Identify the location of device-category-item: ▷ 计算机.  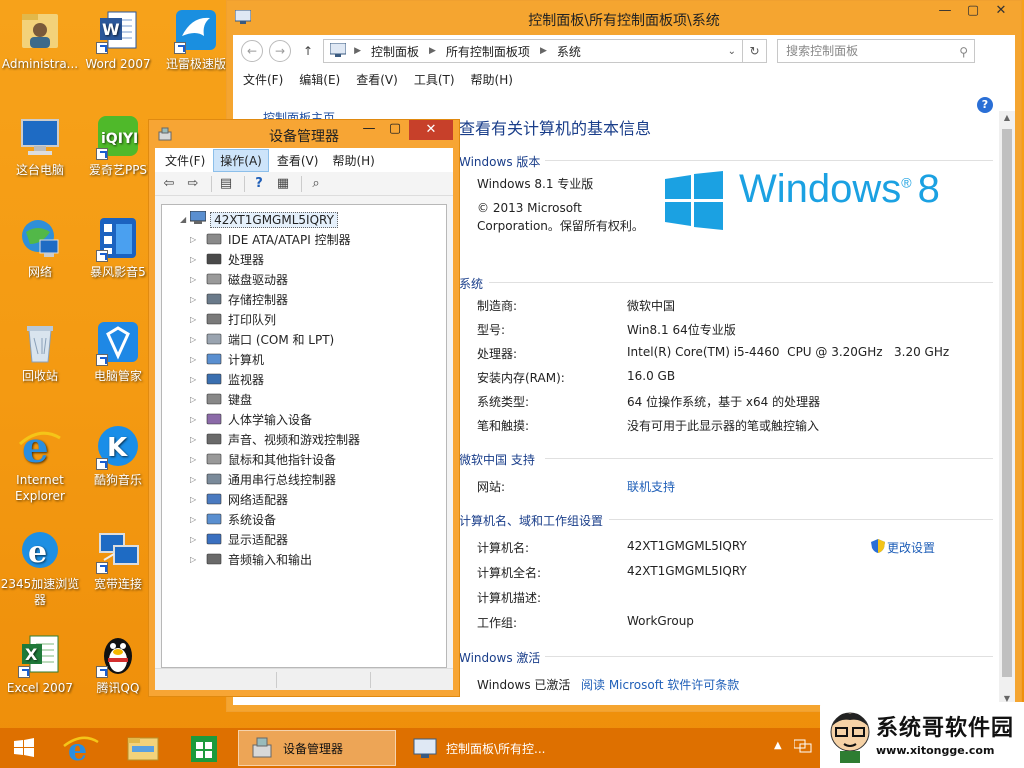
(227, 359).